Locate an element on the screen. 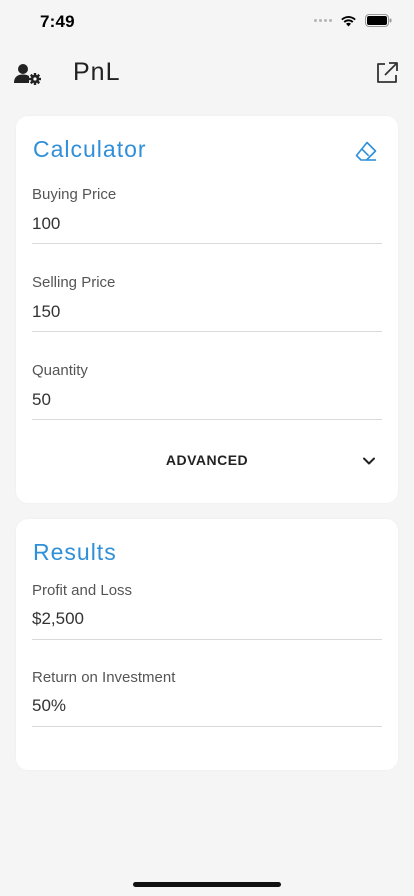  quantity-label: Quantity is located at coordinates (60, 370).